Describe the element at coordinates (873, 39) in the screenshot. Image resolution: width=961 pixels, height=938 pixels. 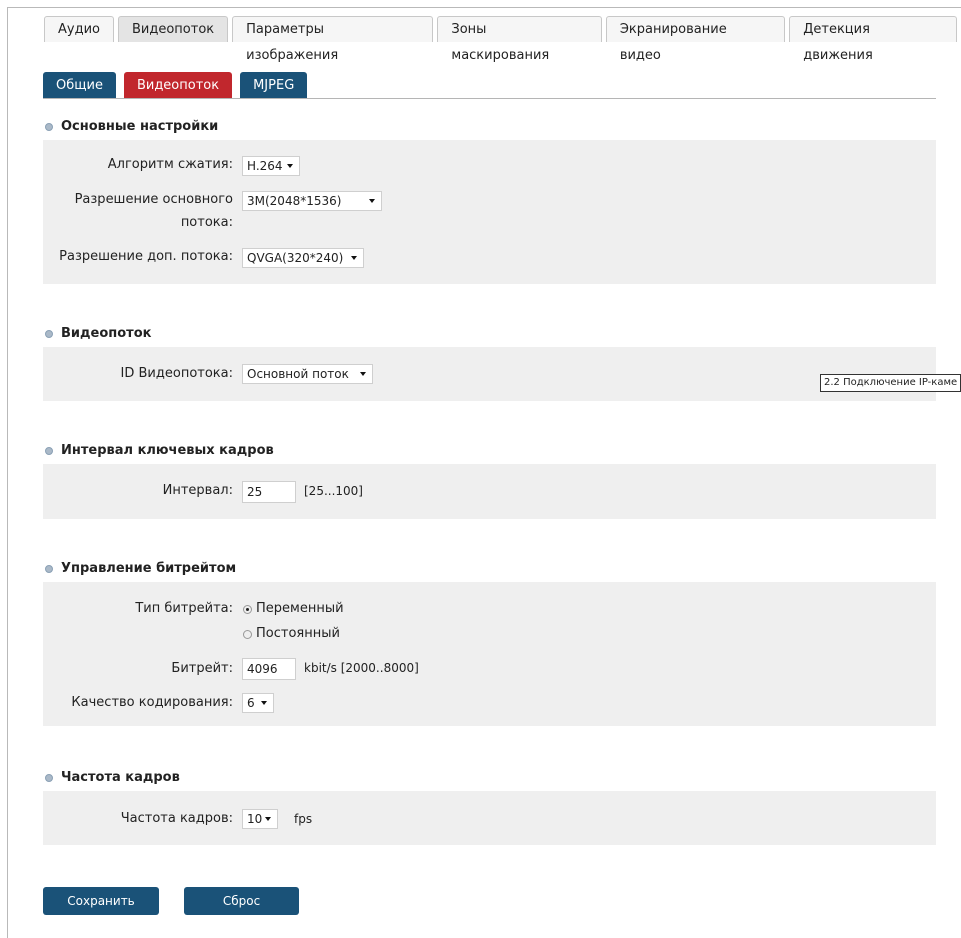
I see `tab-motion-detection: Детекция движения` at that location.